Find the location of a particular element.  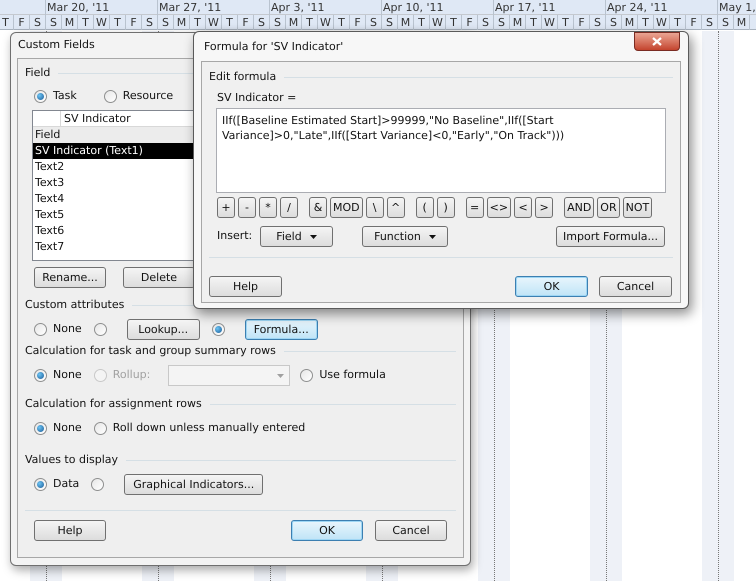

operator-button: + is located at coordinates (226, 207).